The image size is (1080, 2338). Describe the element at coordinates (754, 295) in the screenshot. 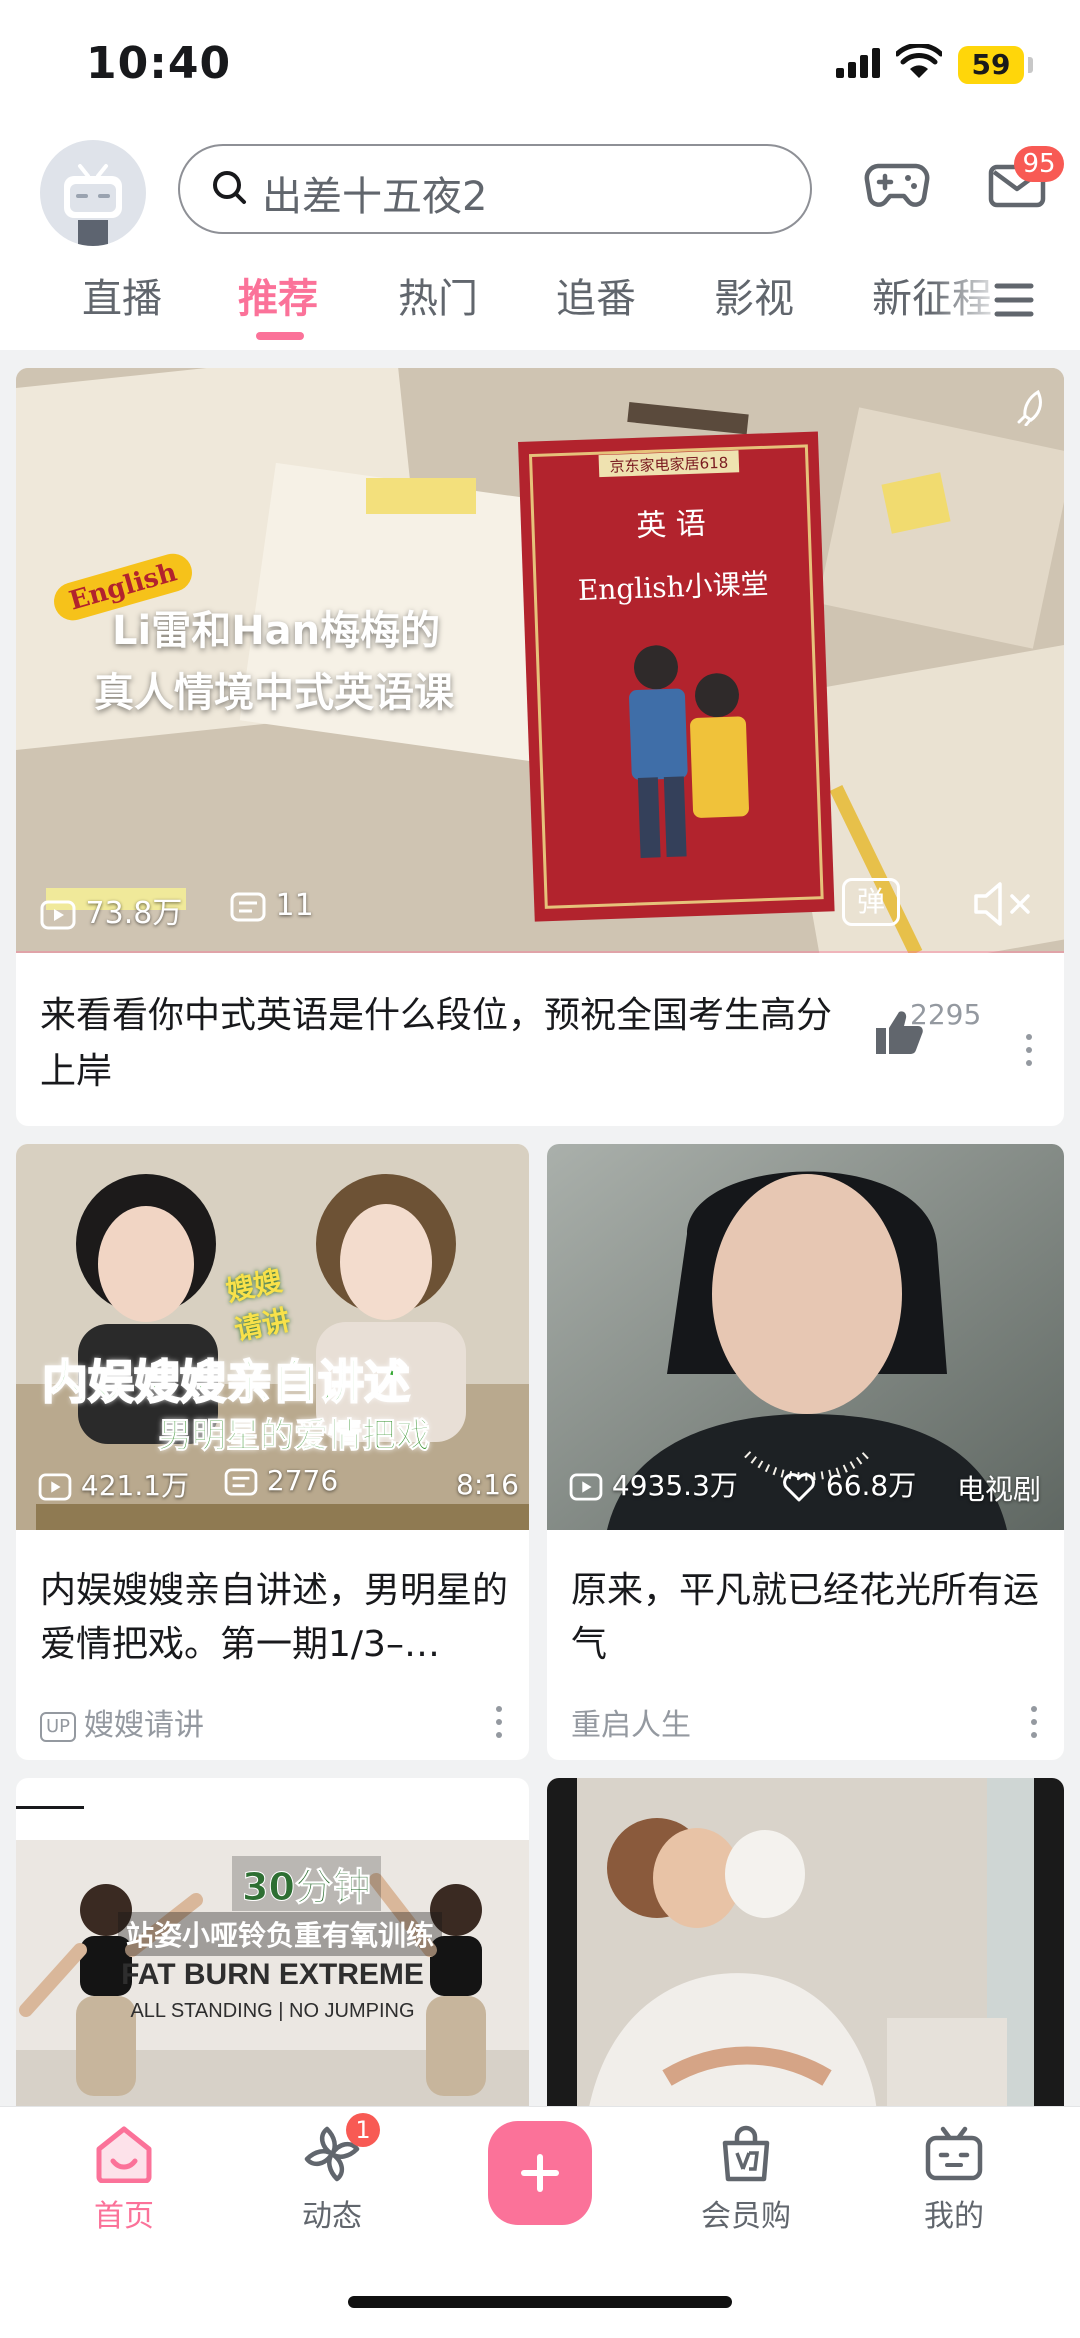

I see `tab-film: 影视` at that location.